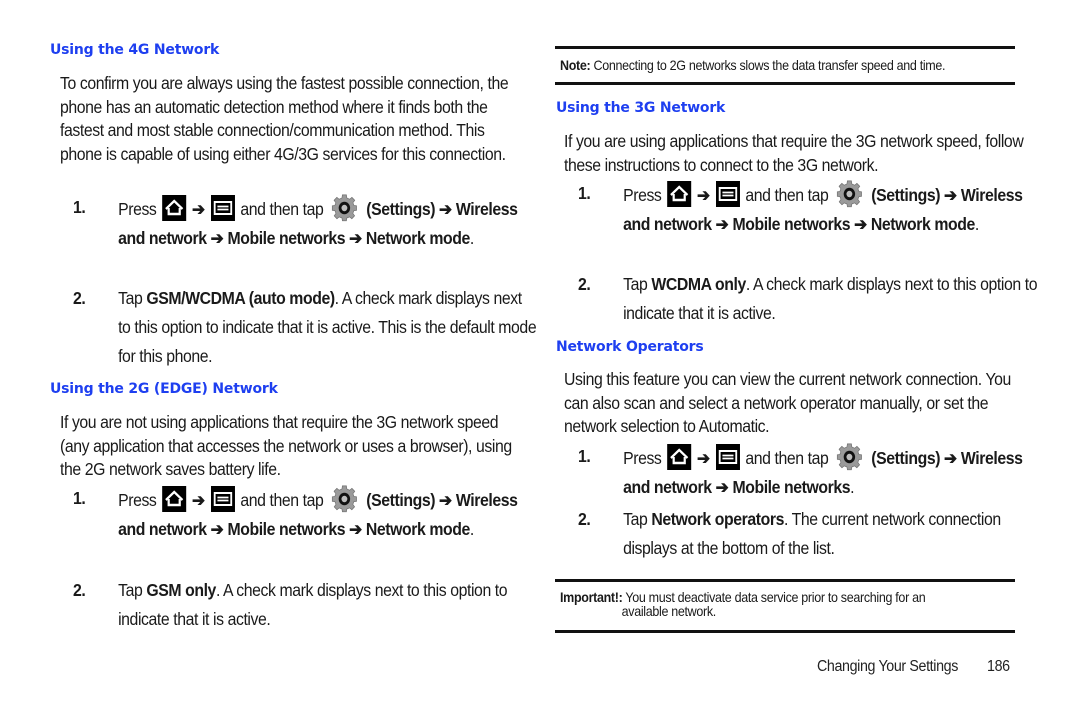  I want to click on footer-section-title: Changing Your Settings, so click(887, 666).